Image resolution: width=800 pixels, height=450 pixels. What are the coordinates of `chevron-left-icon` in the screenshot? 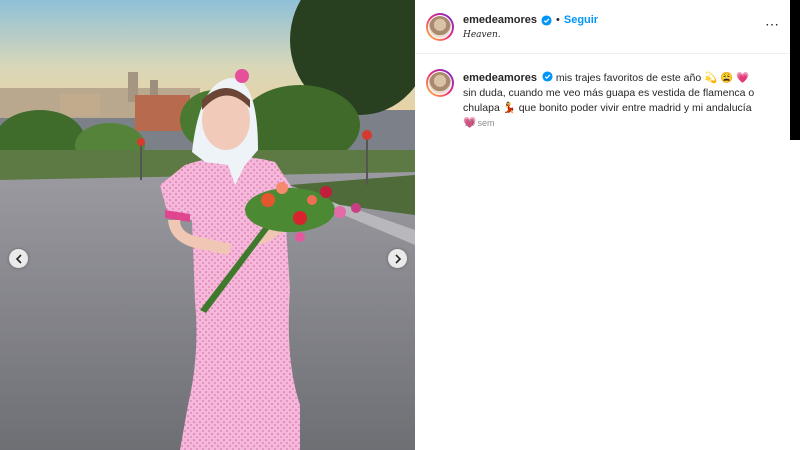 It's located at (18, 258).